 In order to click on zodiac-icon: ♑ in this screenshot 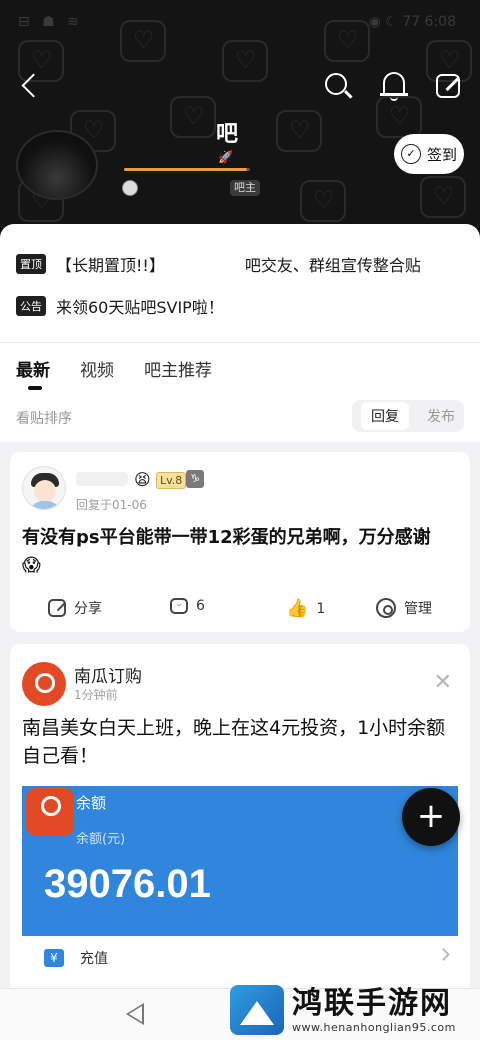, I will do `click(195, 479)`.